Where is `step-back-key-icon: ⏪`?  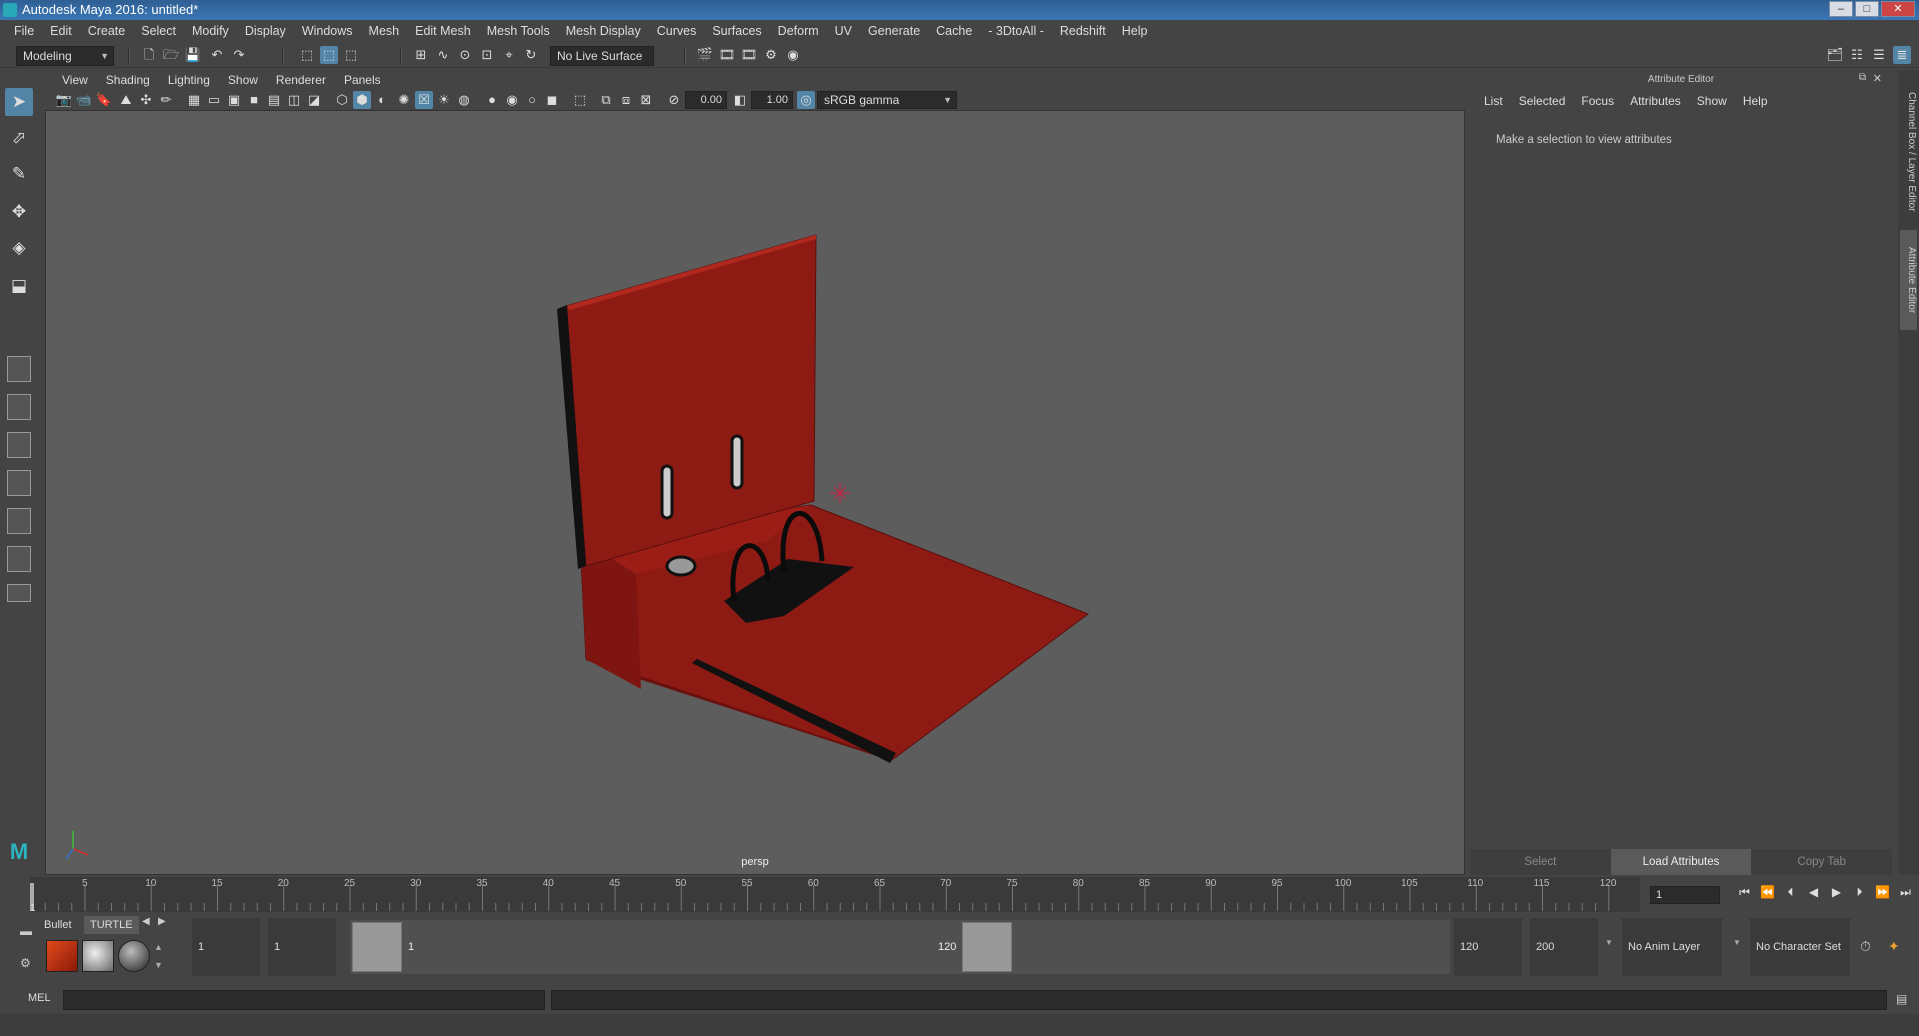 step-back-key-icon: ⏪ is located at coordinates (1767, 892).